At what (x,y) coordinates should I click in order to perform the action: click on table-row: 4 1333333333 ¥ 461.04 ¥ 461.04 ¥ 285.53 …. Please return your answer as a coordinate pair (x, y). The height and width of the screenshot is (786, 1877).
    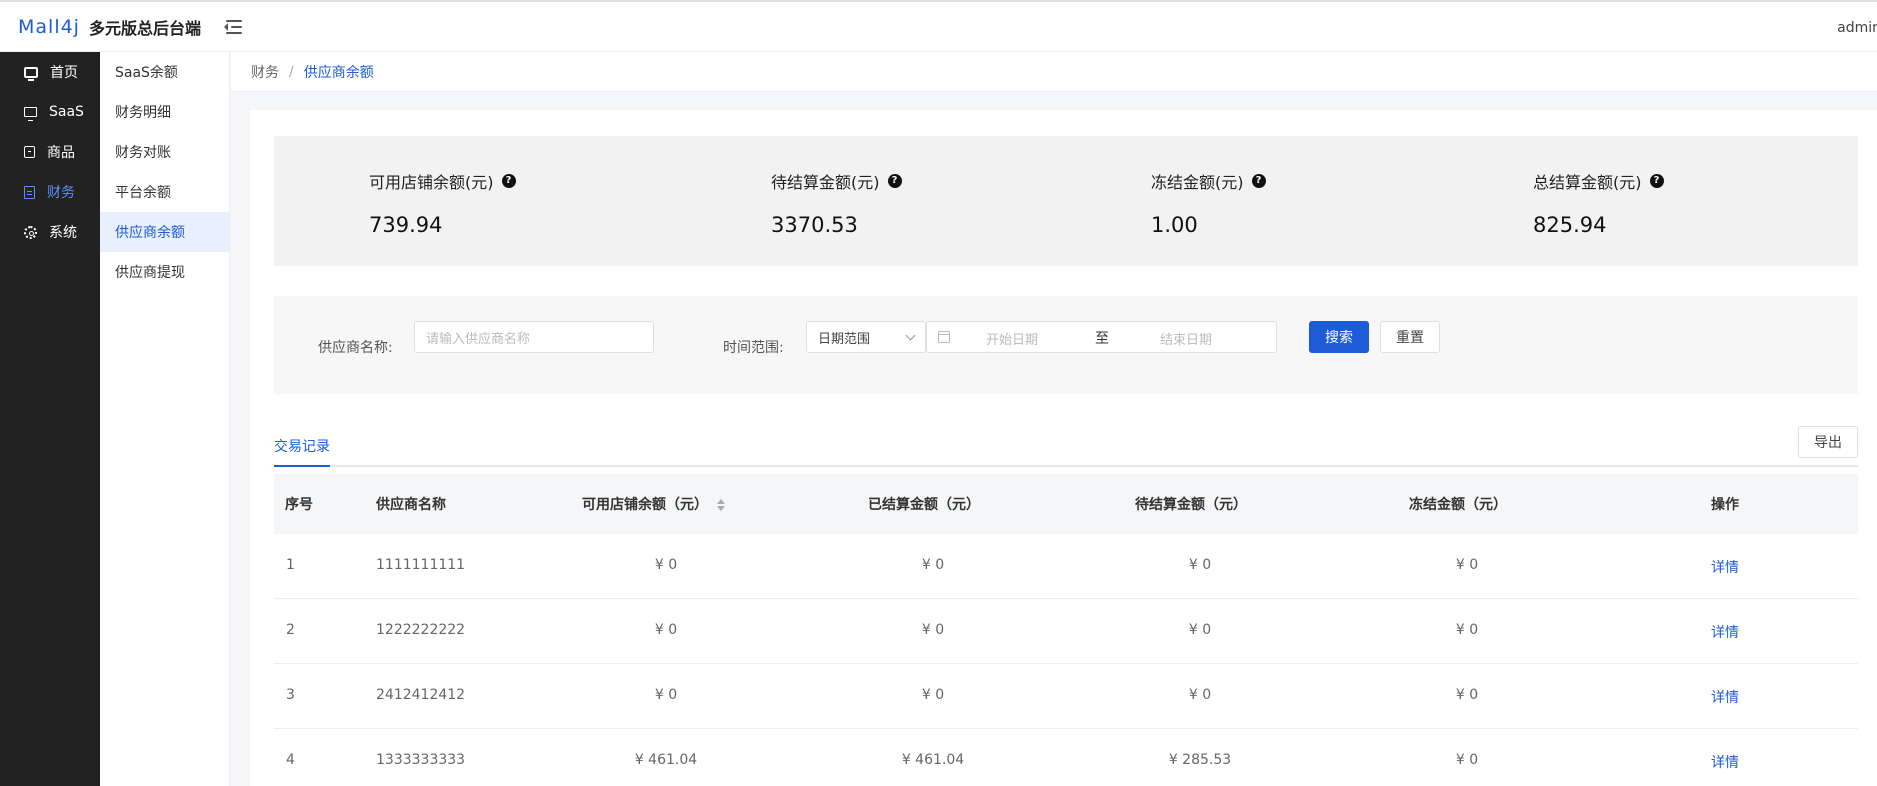
    Looking at the image, I should click on (1066, 757).